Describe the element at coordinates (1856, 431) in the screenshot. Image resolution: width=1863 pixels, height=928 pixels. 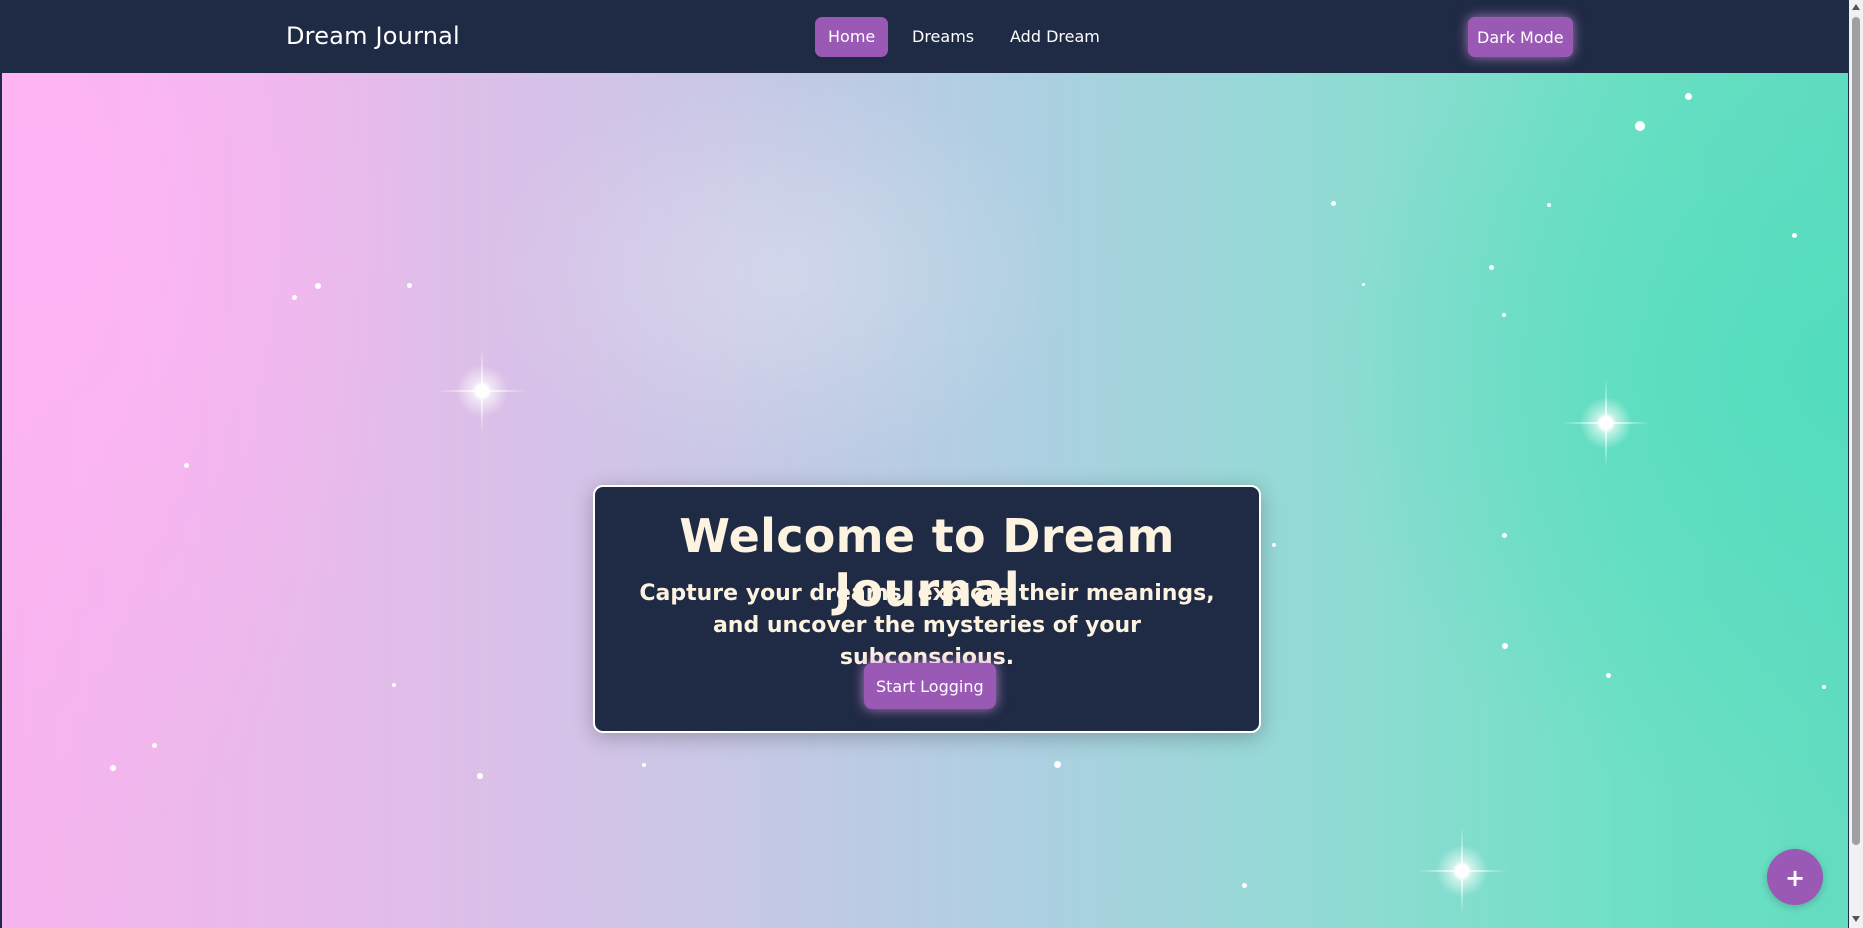
I see `scroll-thumb` at that location.